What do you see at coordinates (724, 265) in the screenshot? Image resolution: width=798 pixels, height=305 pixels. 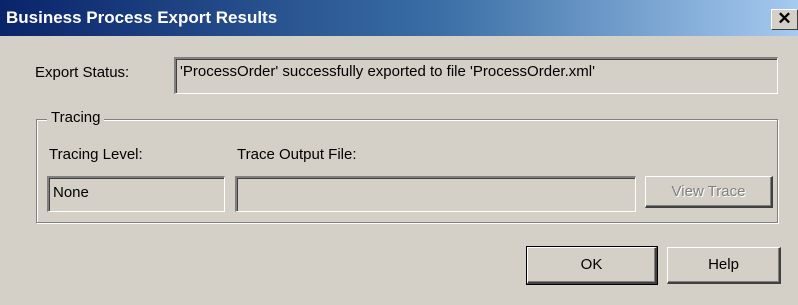 I see `help-button: Help` at bounding box center [724, 265].